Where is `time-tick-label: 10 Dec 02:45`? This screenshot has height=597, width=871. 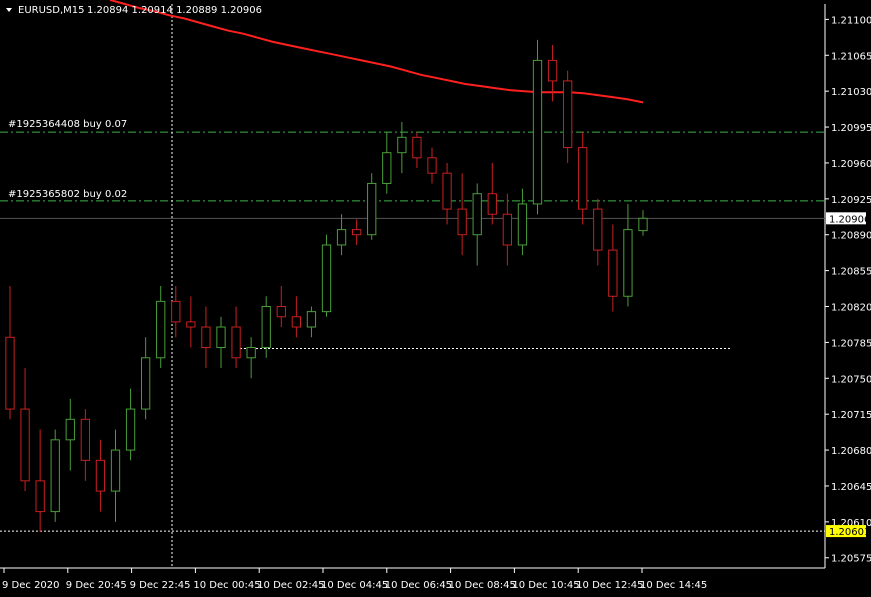 time-tick-label: 10 Dec 02:45 is located at coordinates (290, 585).